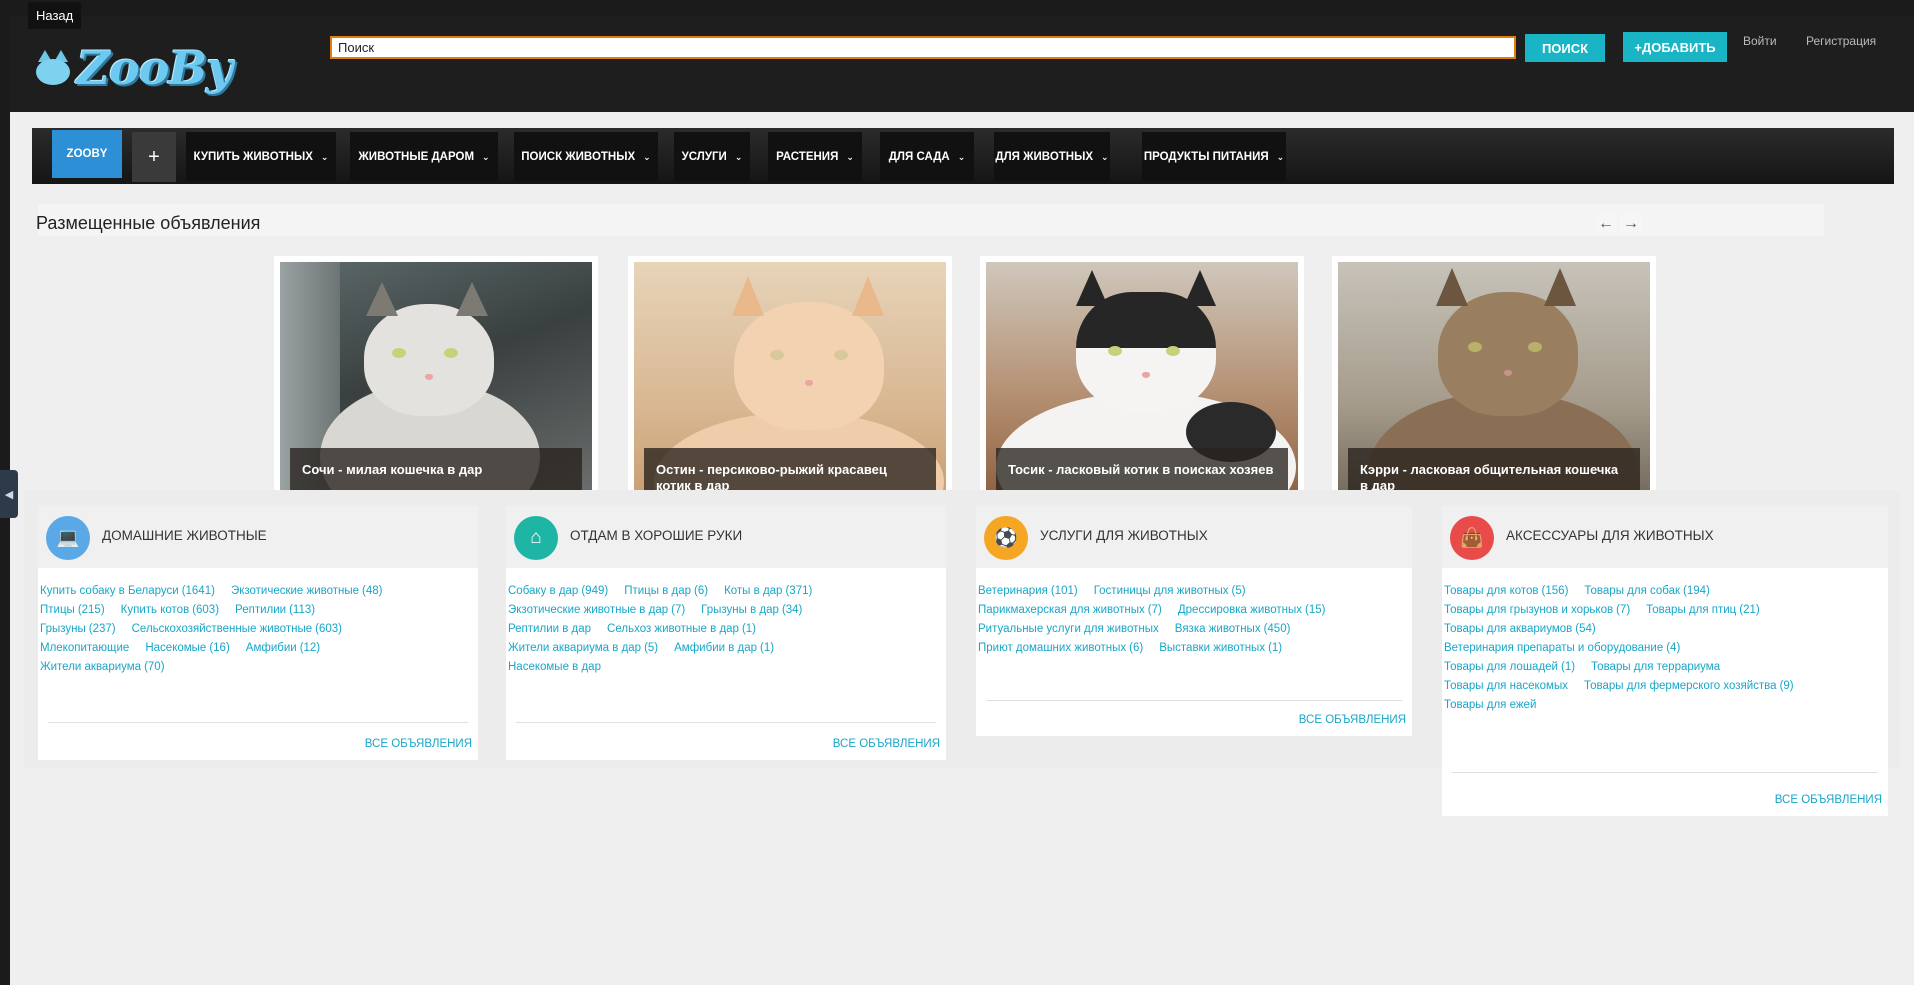  Describe the element at coordinates (1490, 705) in the screenshot. I see `category-link: Товары для ежей` at that location.